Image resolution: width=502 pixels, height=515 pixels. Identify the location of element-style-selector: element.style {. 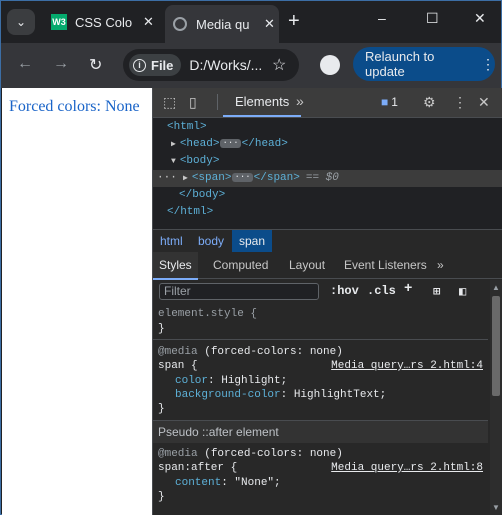
(207, 314).